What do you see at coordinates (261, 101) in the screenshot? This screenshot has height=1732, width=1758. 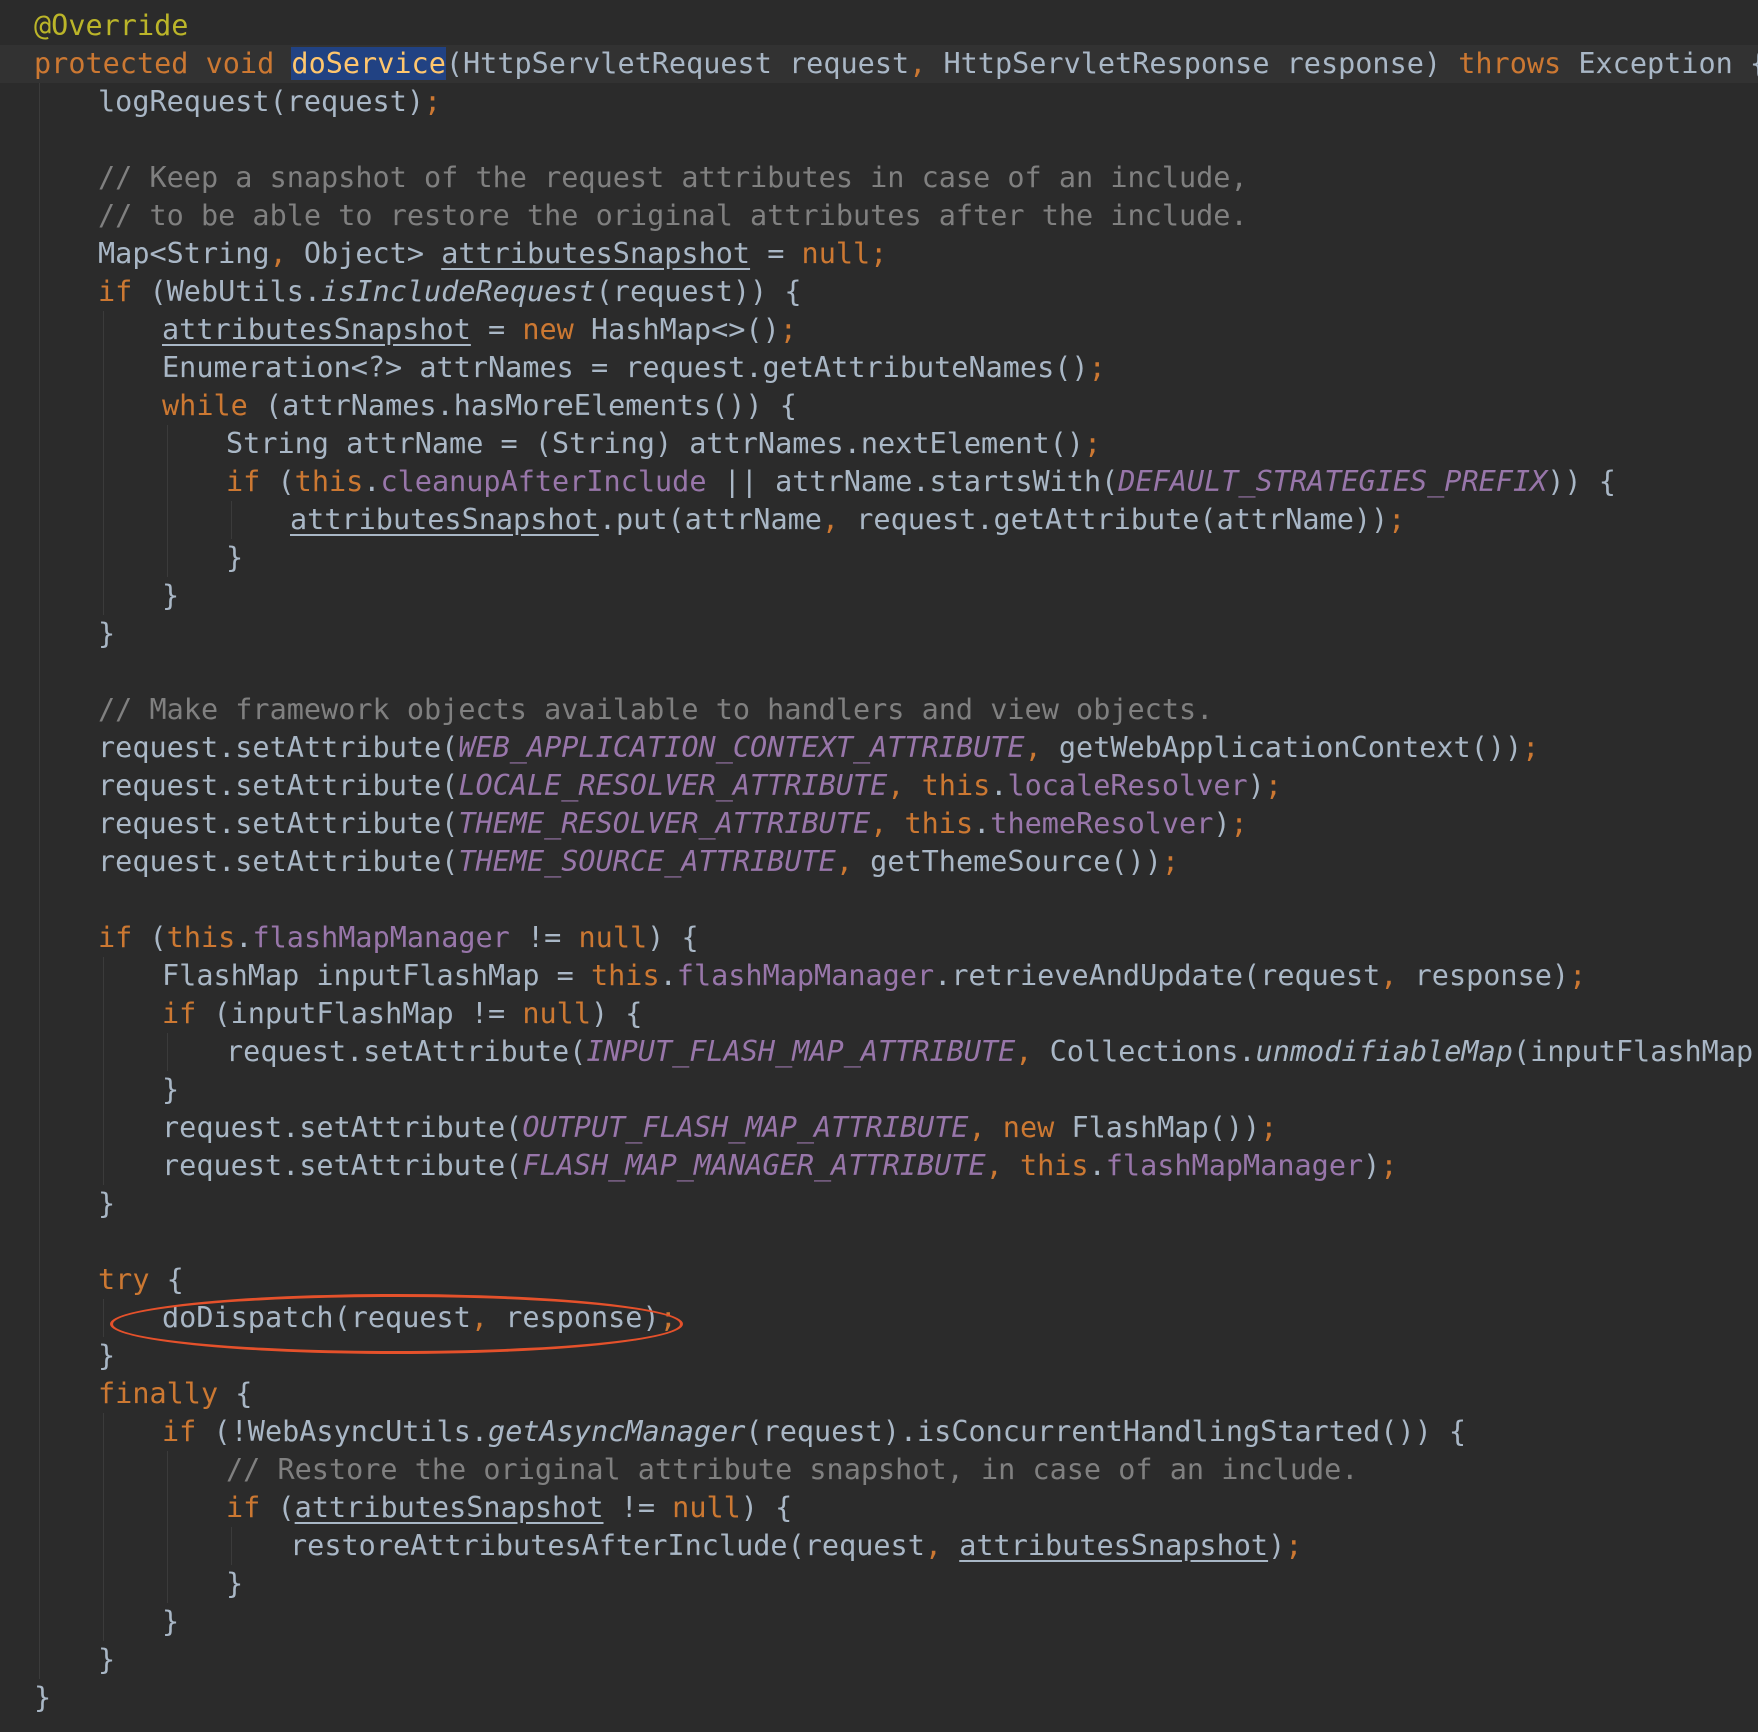 I see `code-token: logRequest(request)` at bounding box center [261, 101].